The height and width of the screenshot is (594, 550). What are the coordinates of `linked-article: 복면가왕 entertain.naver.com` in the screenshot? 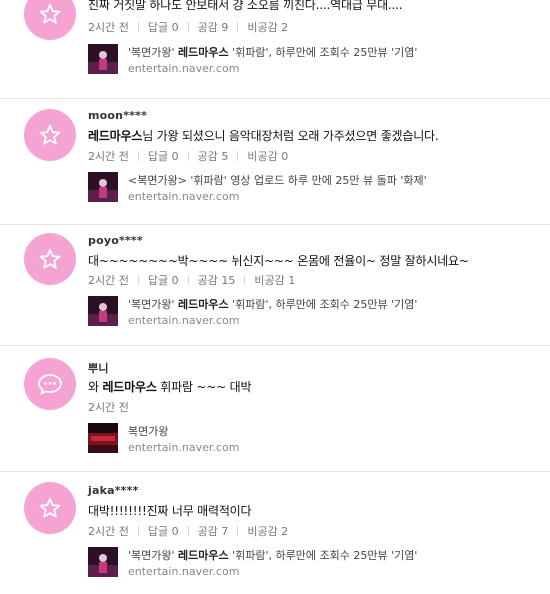 It's located at (308, 441).